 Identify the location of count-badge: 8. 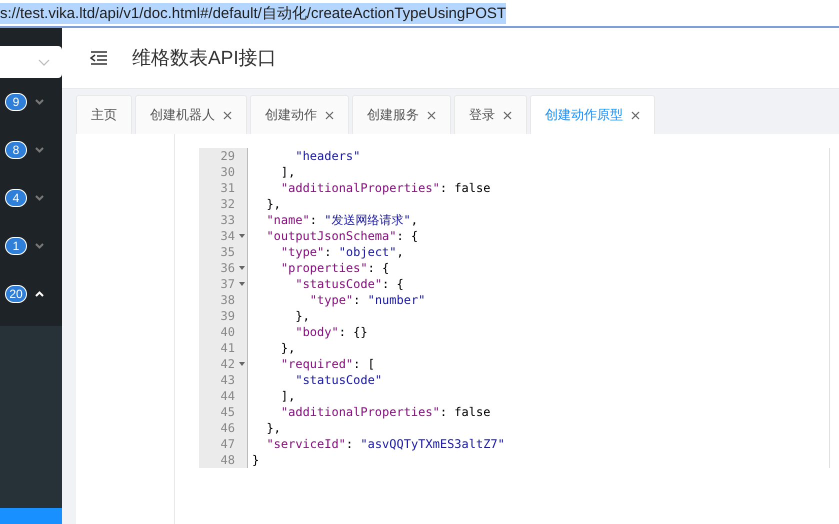
(16, 150).